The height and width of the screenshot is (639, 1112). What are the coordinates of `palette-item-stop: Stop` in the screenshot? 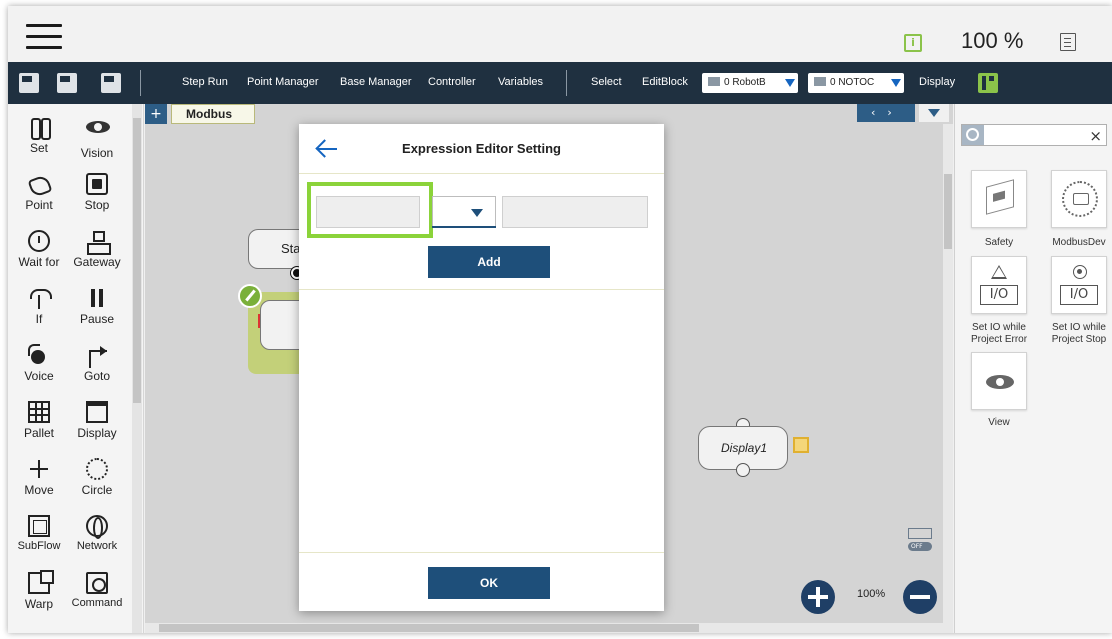 It's located at (97, 192).